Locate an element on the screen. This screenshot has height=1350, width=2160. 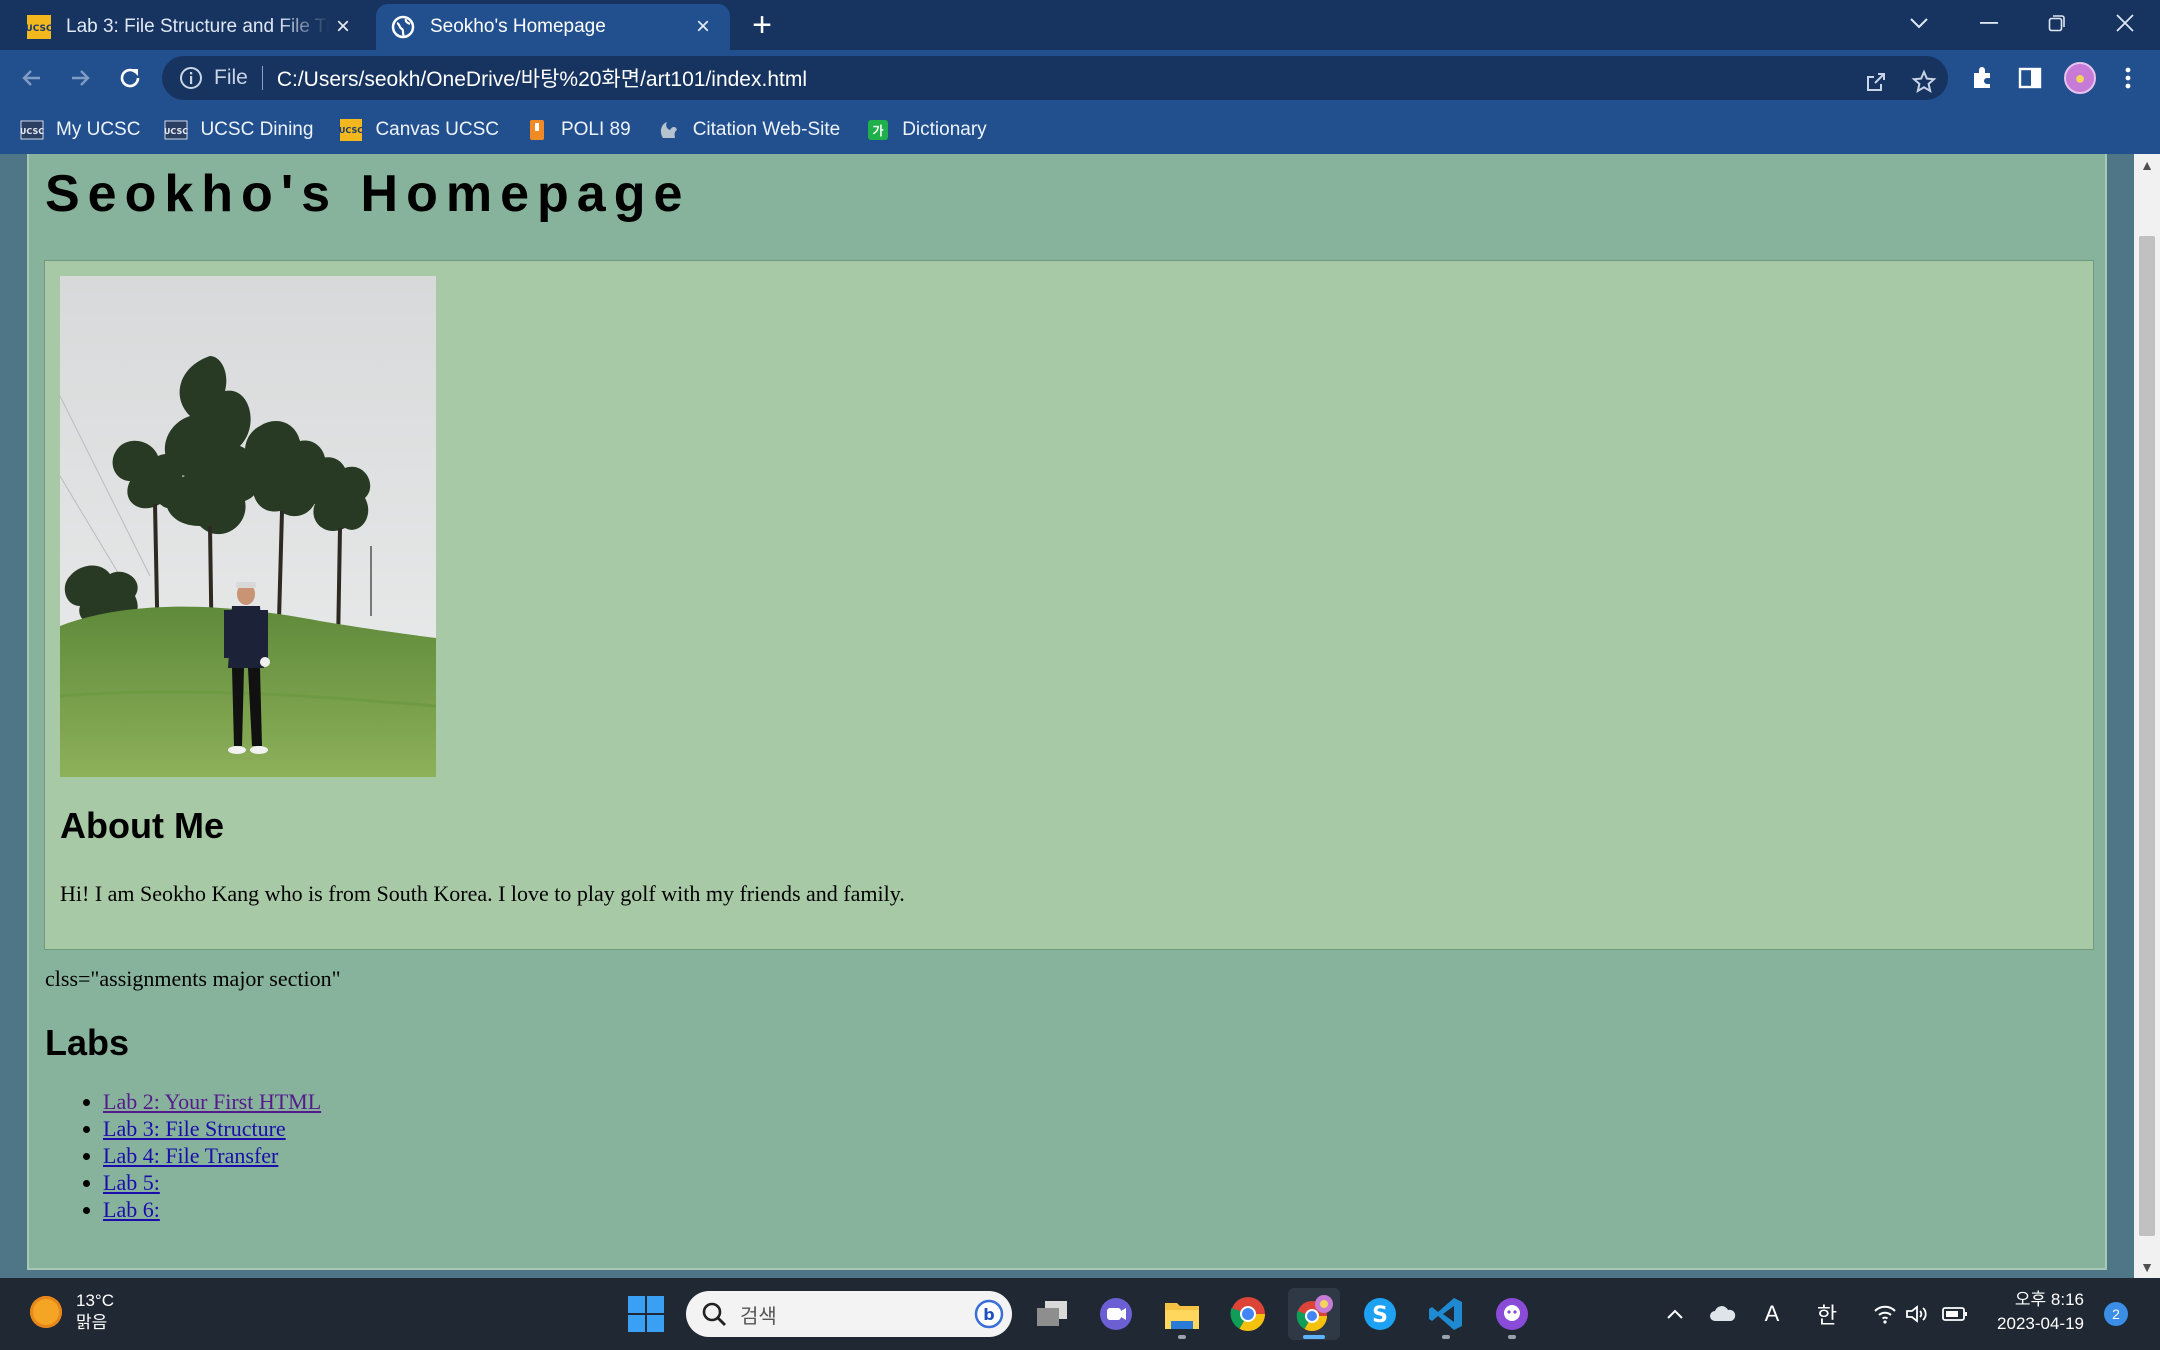
bookmark-citation-web-site: Citation Web-Site is located at coordinates (748, 130).